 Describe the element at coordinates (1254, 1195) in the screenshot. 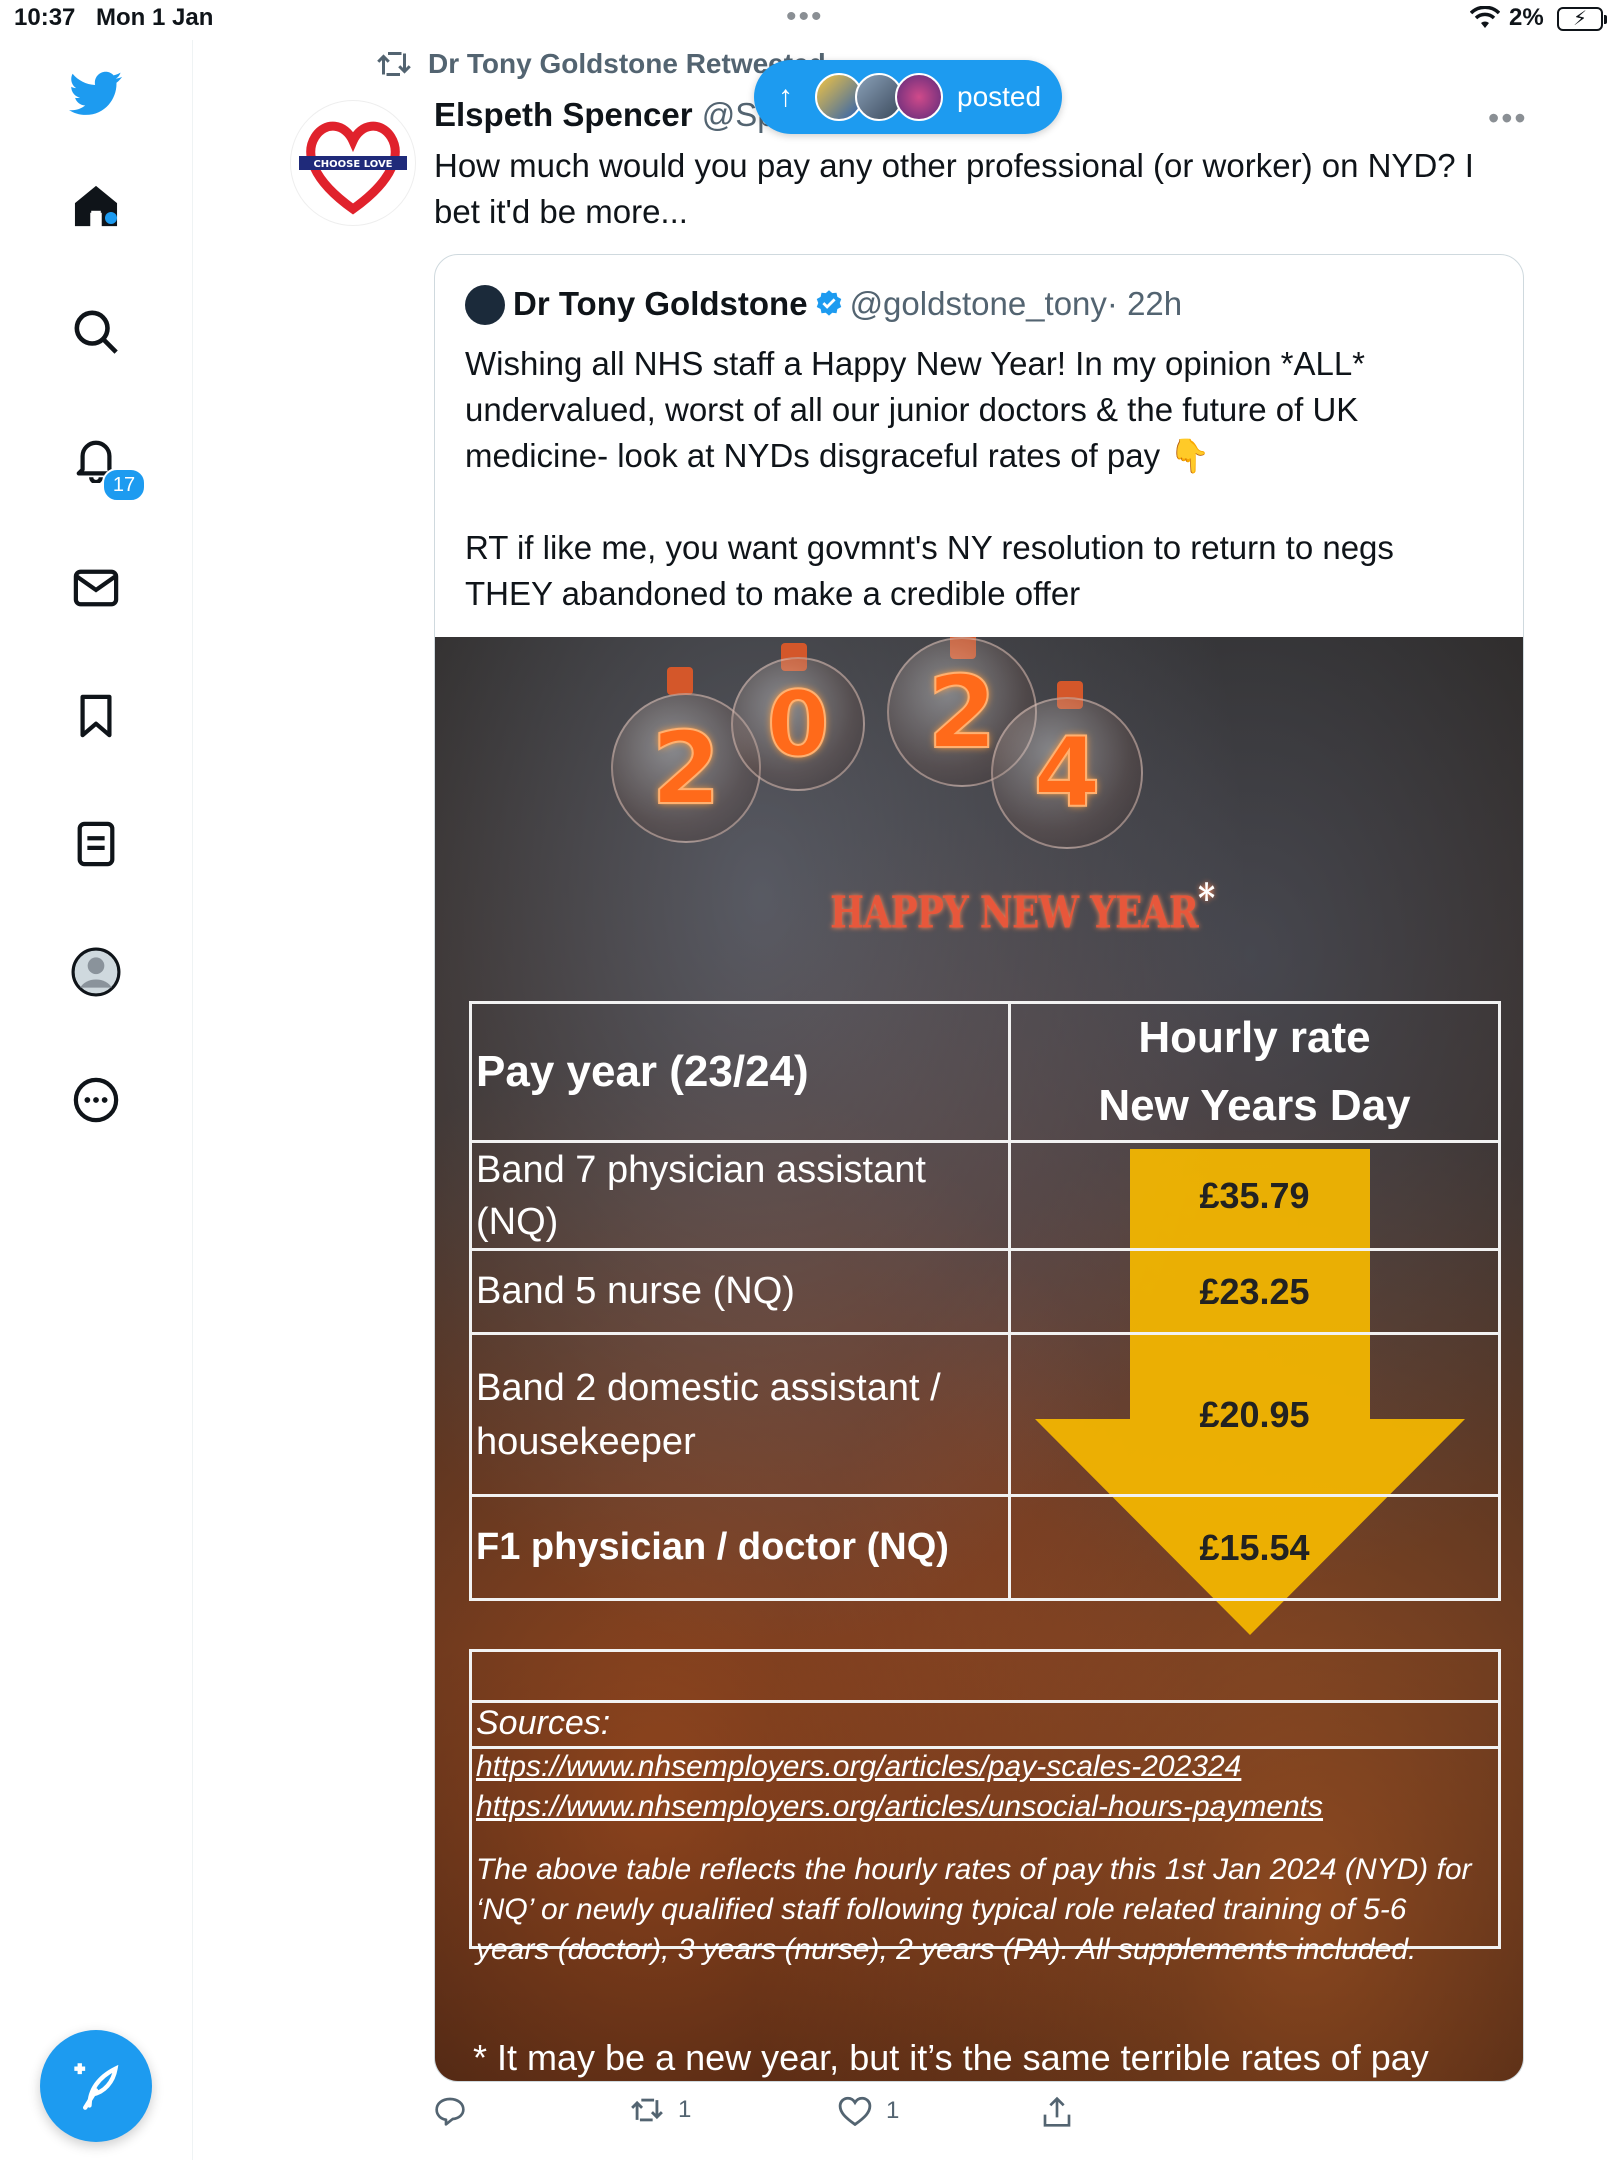

I see `table-row-rate: £35.79` at that location.